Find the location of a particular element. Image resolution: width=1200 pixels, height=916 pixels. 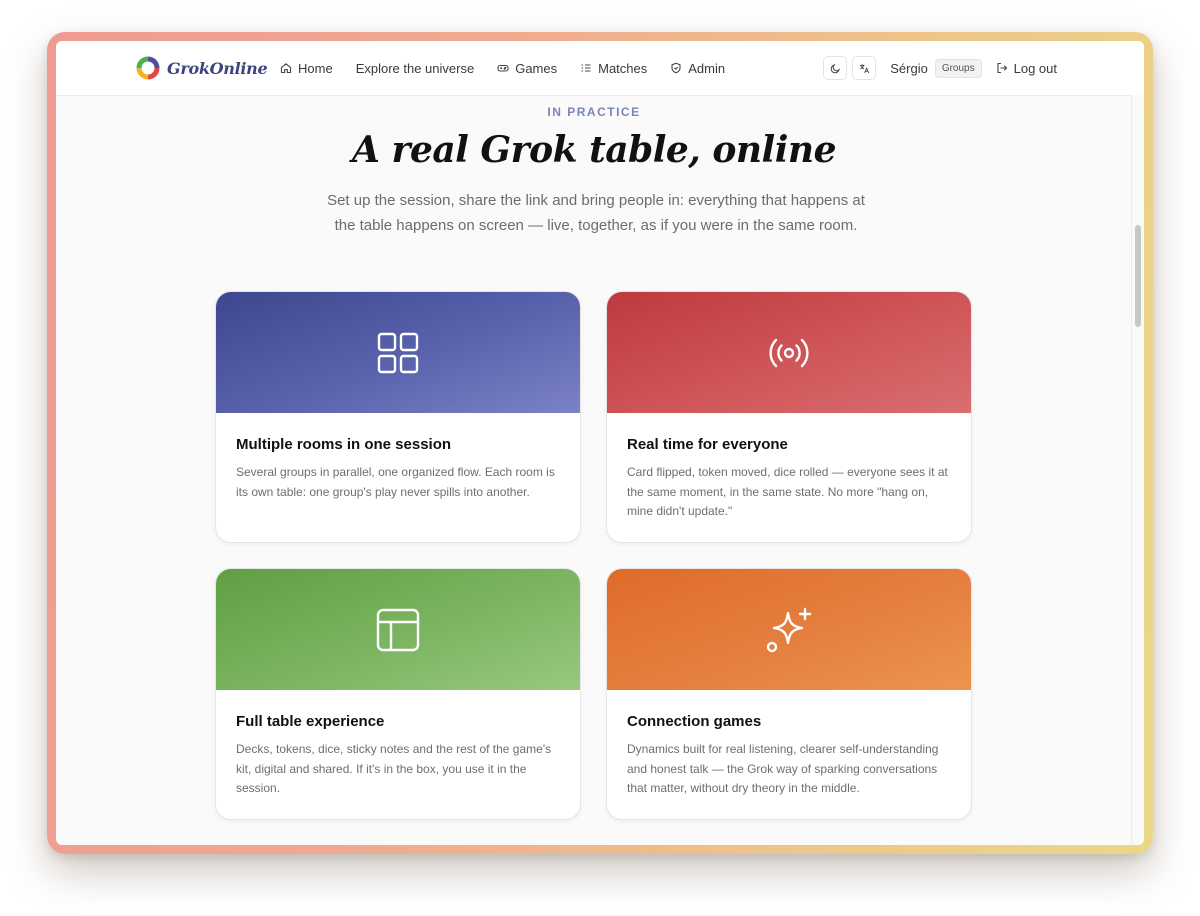

table-icon is located at coordinates (398, 629).